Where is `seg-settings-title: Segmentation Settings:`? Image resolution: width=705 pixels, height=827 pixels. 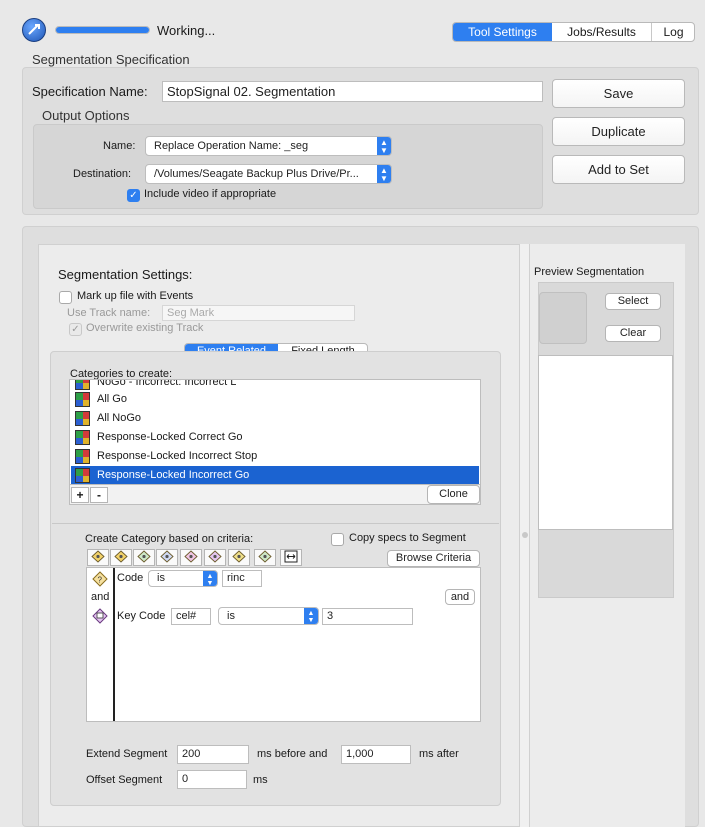 seg-settings-title: Segmentation Settings: is located at coordinates (125, 274).